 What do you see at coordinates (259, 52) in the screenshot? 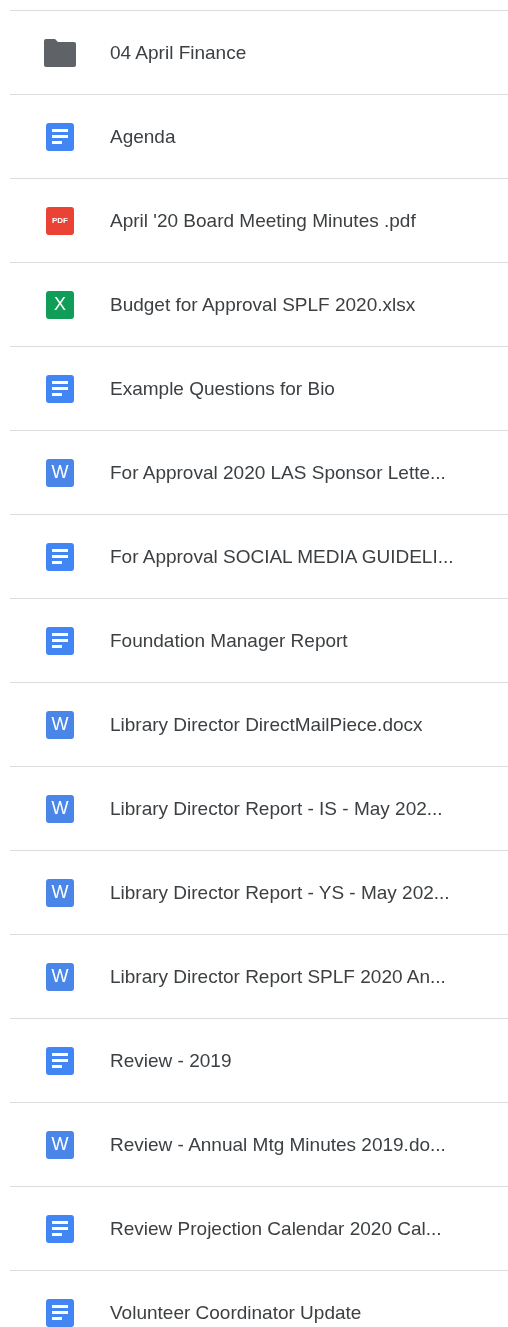
I see `file-row: 04 April Finance` at bounding box center [259, 52].